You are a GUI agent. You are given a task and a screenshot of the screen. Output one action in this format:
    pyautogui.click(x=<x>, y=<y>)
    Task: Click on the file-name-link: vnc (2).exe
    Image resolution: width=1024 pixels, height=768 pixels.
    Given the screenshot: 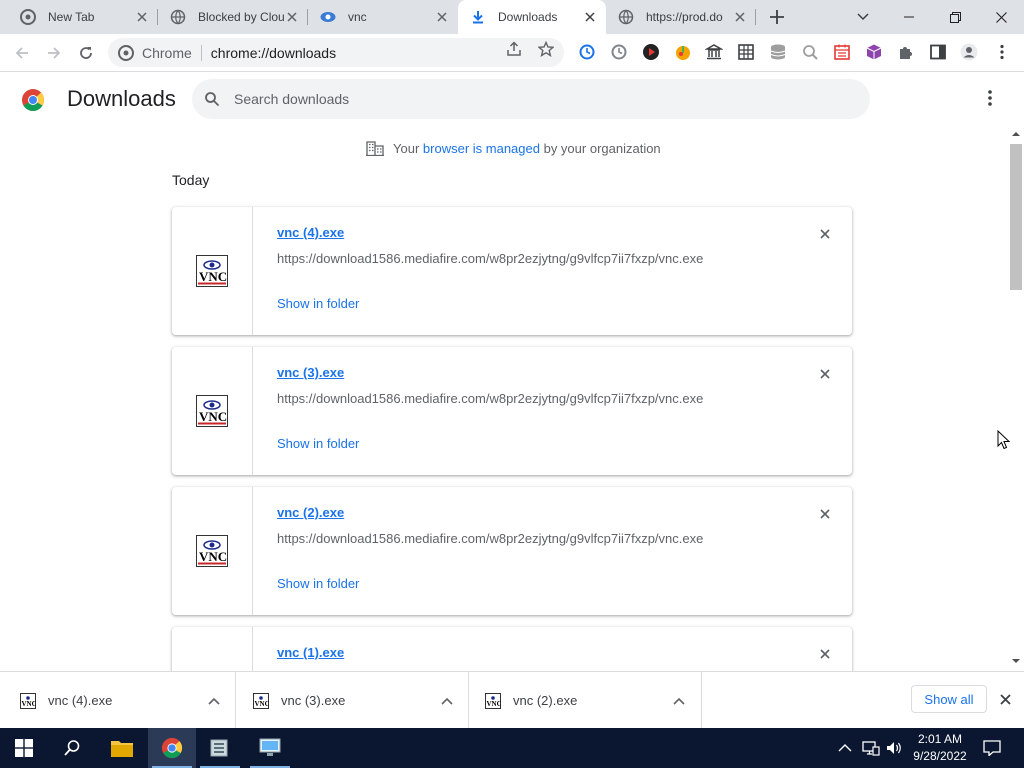 What is the action you would take?
    pyautogui.click(x=310, y=512)
    